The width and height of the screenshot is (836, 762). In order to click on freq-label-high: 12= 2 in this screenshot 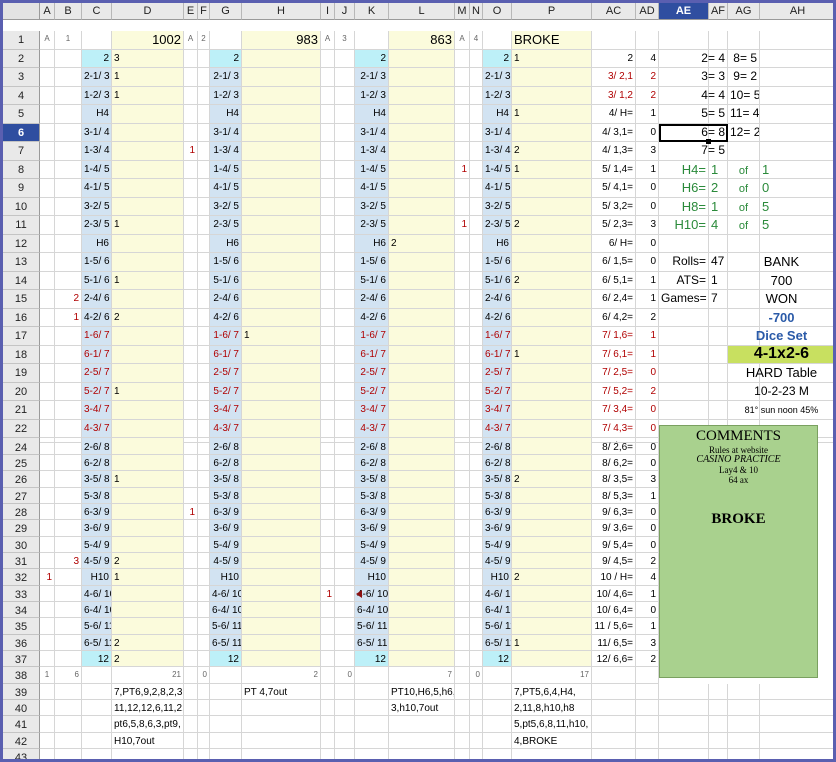, I will do `click(744, 132)`.